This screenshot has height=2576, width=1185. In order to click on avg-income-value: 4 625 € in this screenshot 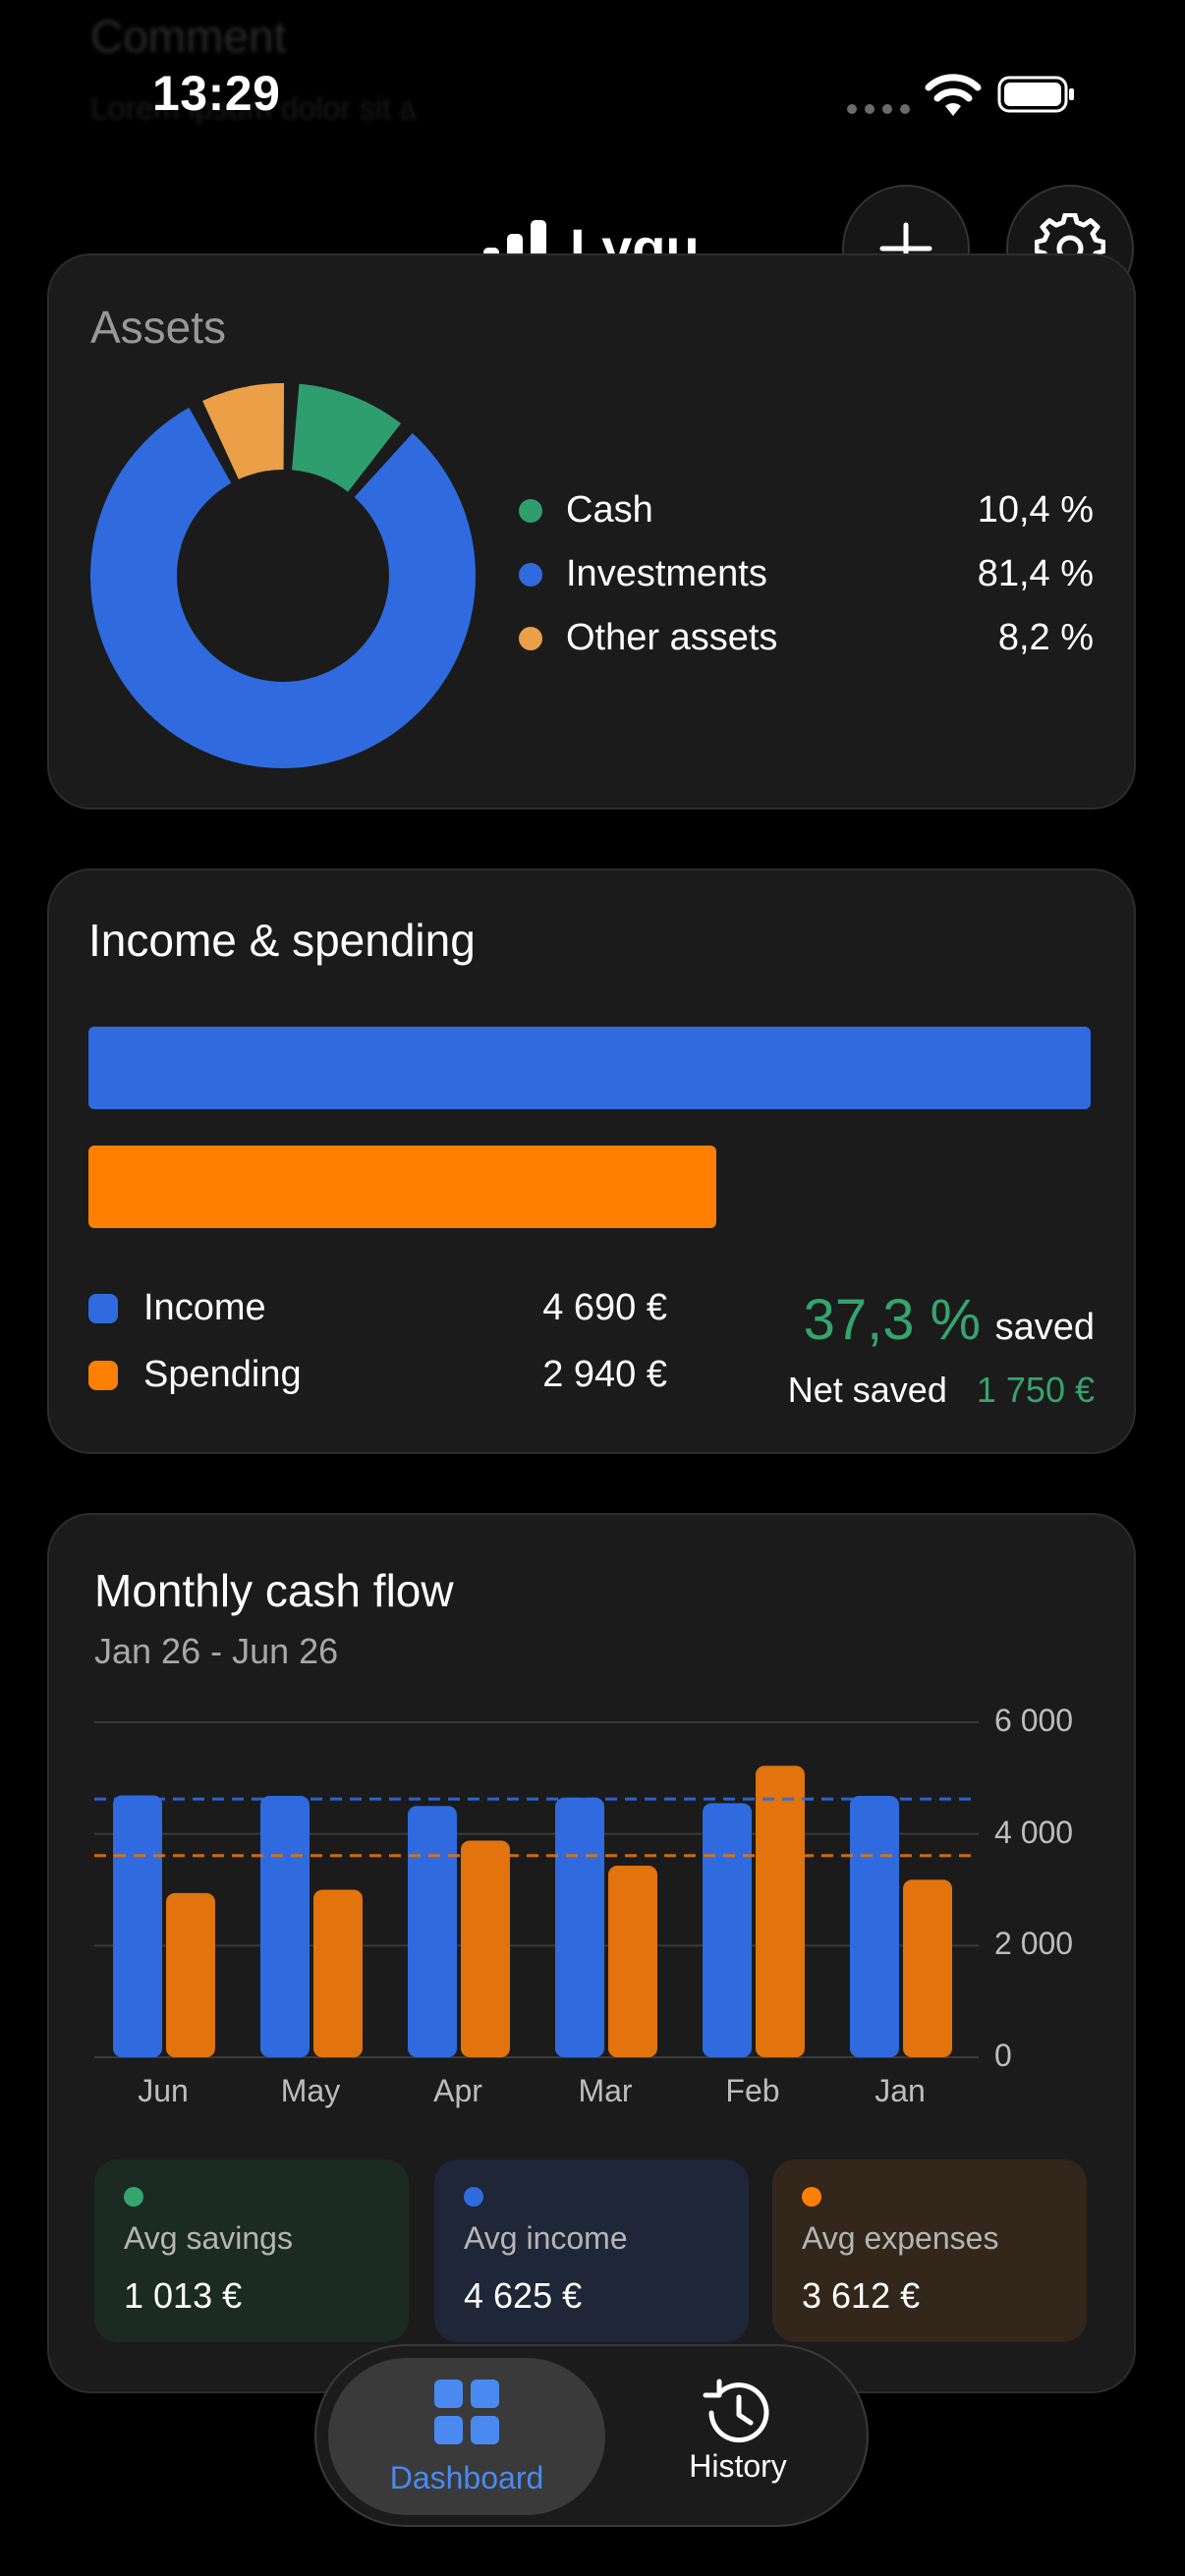, I will do `click(523, 2295)`.